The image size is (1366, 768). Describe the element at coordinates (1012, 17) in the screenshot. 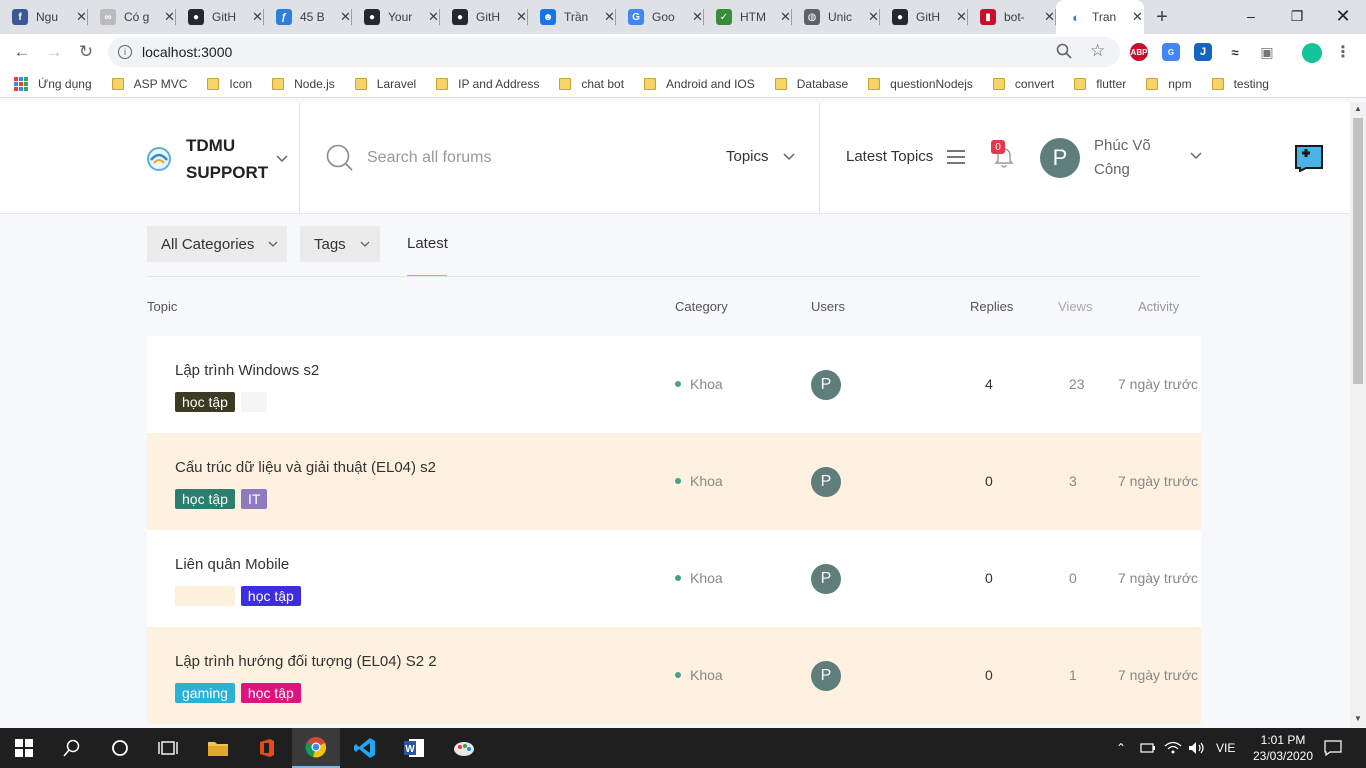

I see `browser-tab: ▮ bot- ✕` at that location.